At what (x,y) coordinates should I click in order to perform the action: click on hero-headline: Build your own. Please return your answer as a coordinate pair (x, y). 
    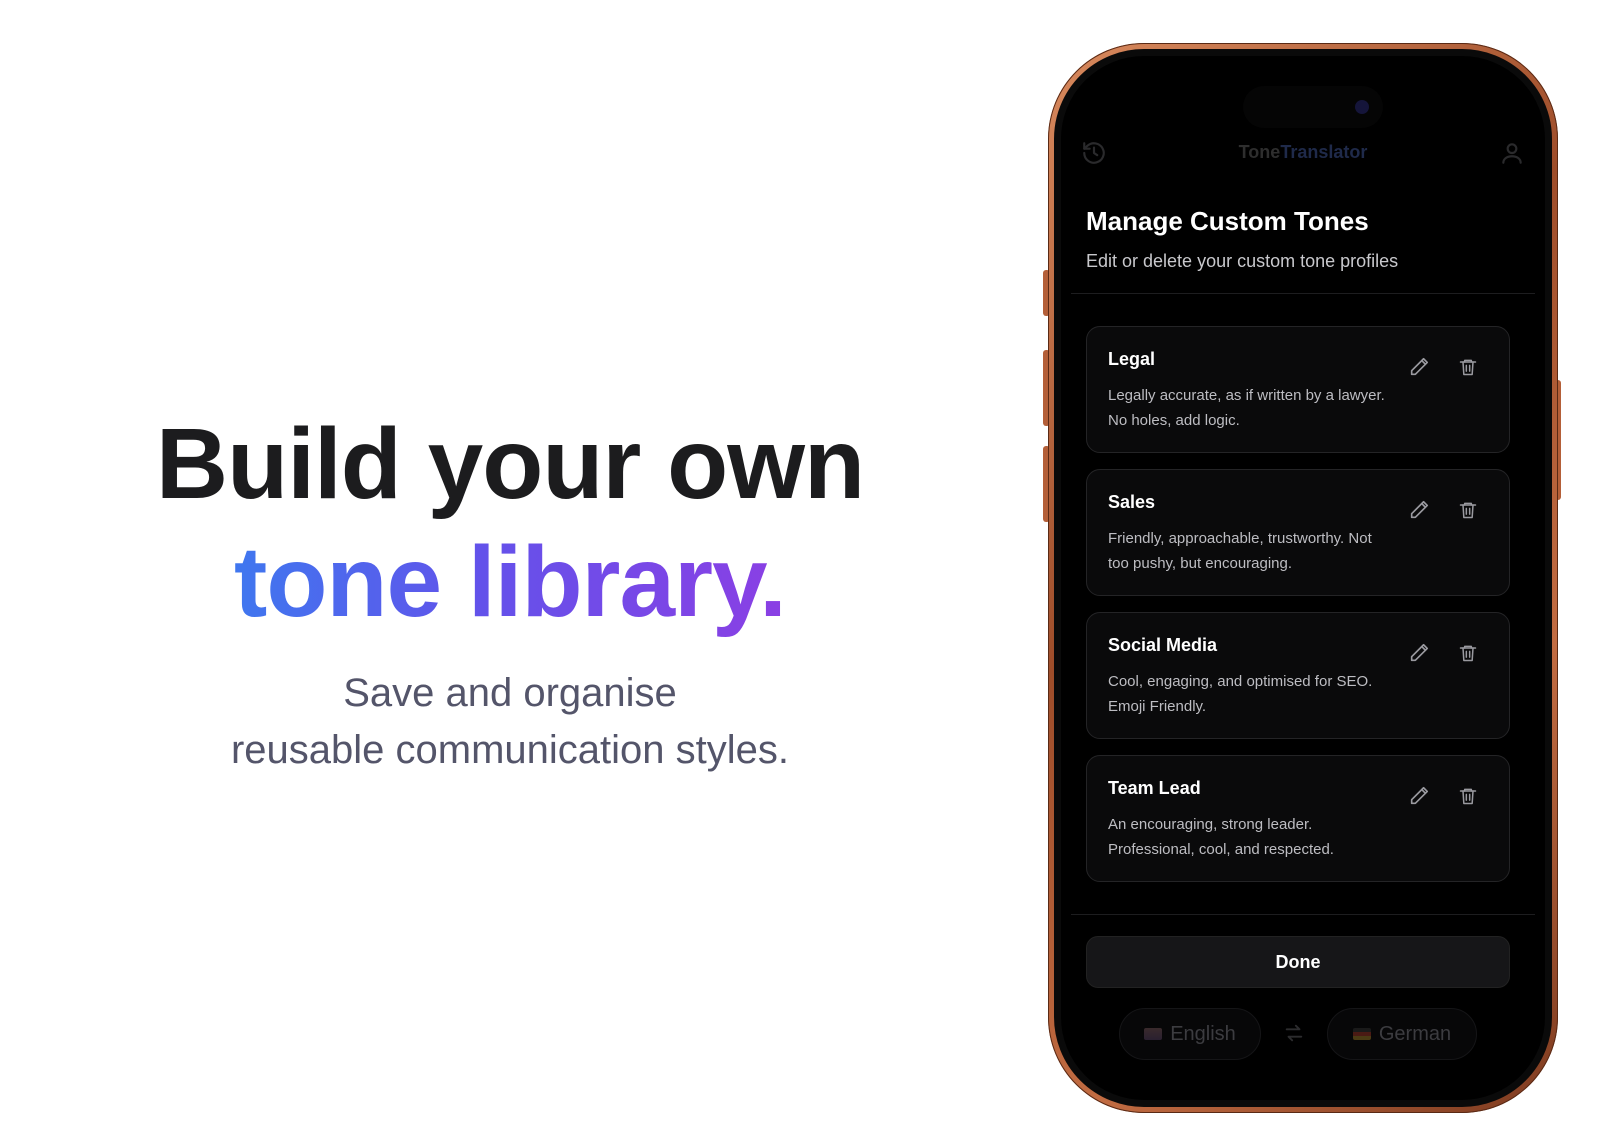
    Looking at the image, I should click on (510, 464).